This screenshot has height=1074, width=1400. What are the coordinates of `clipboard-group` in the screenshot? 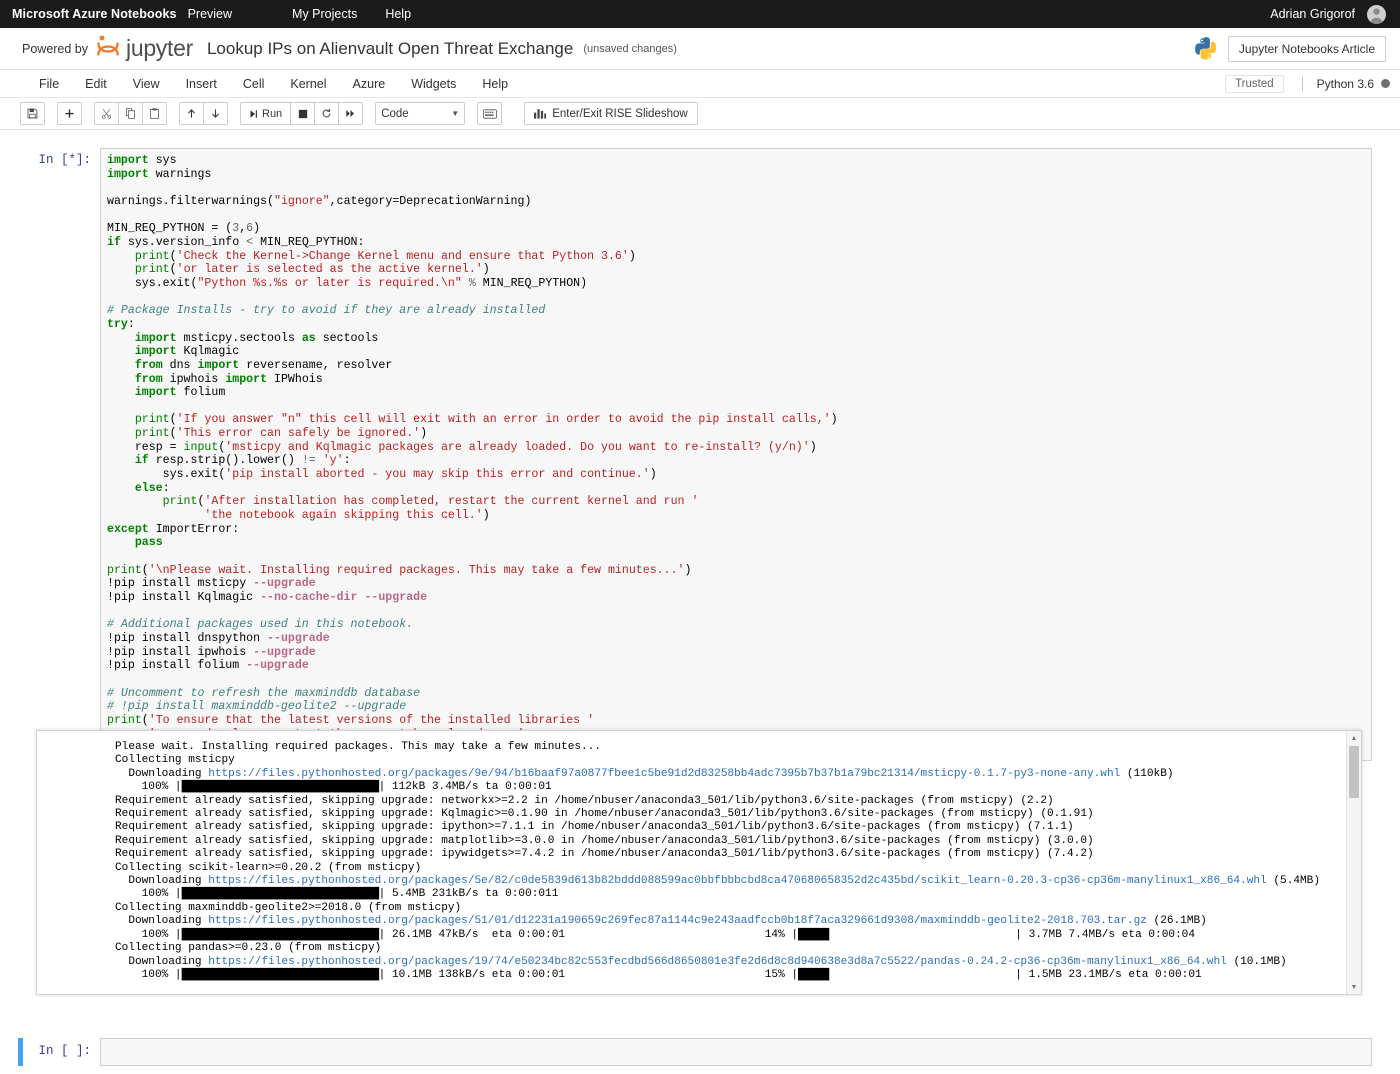 It's located at (130, 113).